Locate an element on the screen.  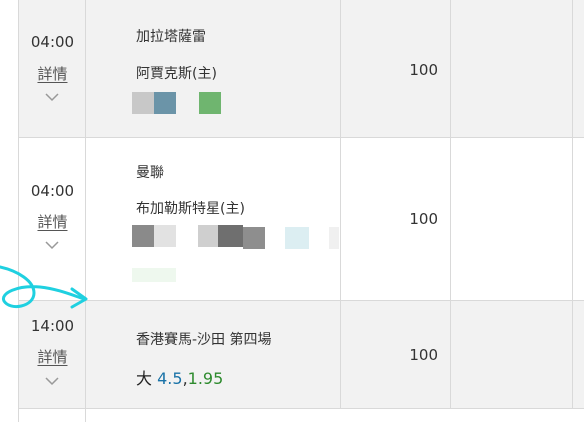
match-time: 14:00 is located at coordinates (52, 326).